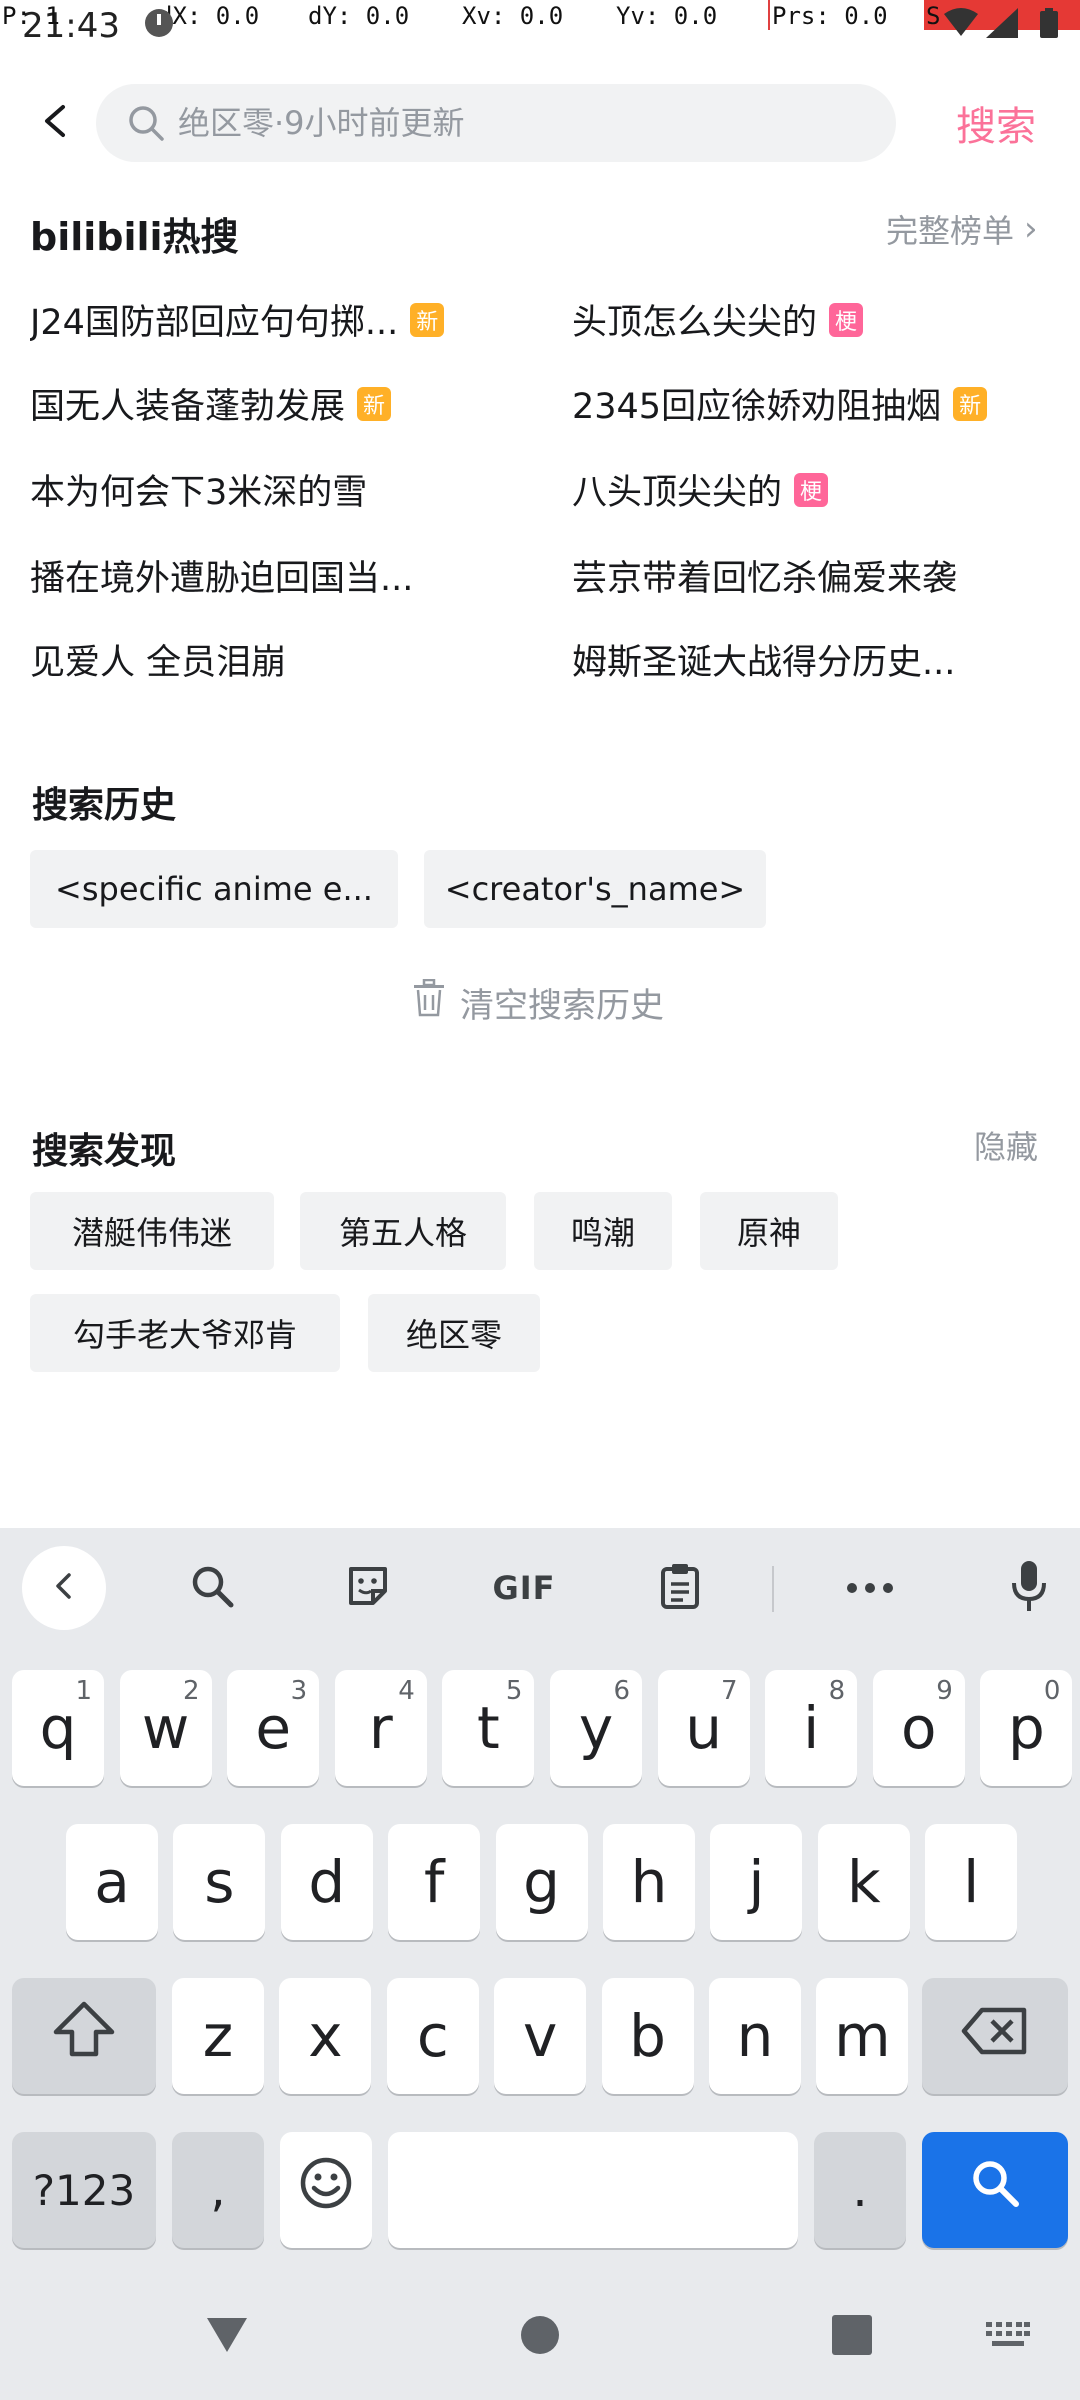 The image size is (1080, 2400). I want to click on hot-search-item: 头顶怎么尖尖的梗, so click(718, 319).